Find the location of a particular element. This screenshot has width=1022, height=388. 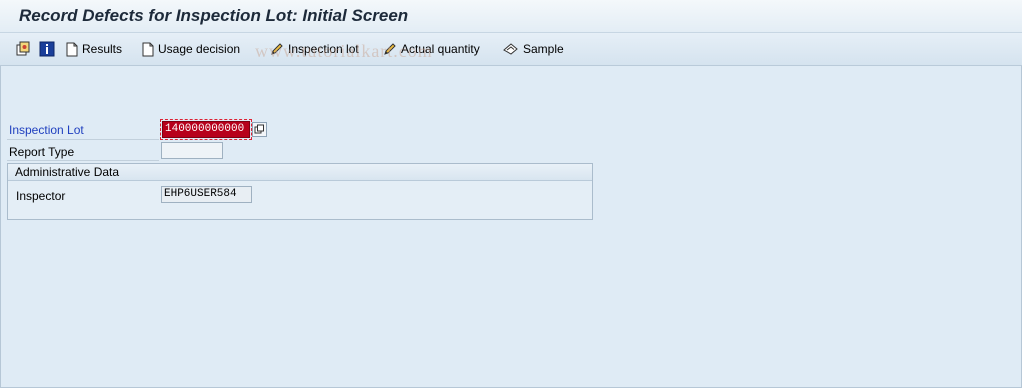

results-label: Results is located at coordinates (102, 49).